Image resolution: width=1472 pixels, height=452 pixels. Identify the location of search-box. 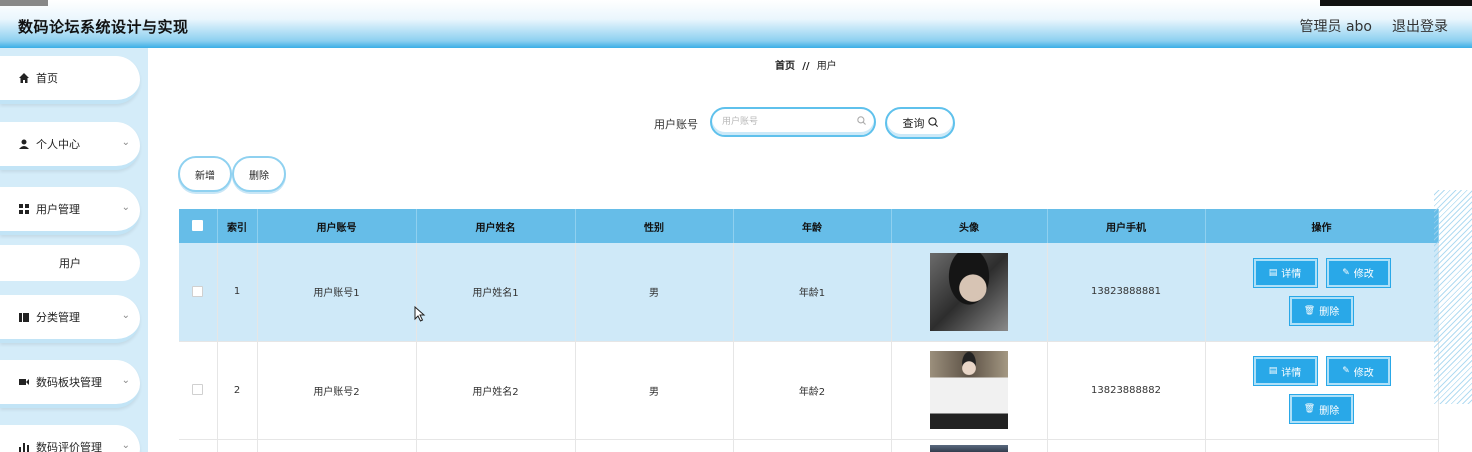
(793, 122).